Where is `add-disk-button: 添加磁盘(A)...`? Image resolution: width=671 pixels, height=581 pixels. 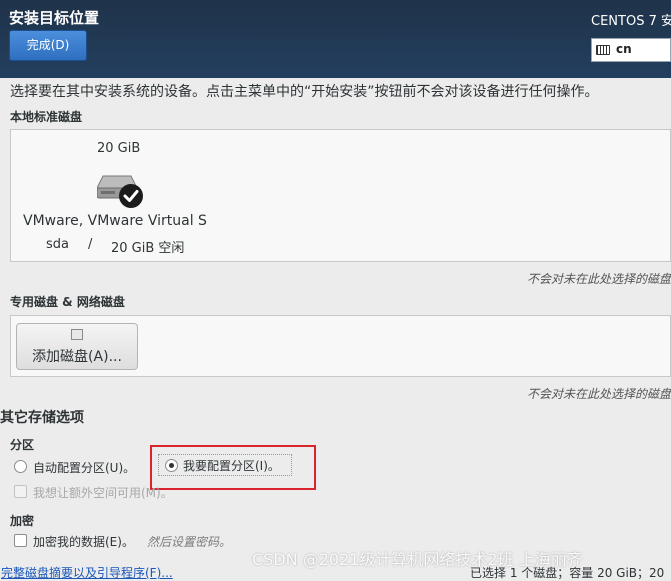 add-disk-button: 添加磁盘(A)... is located at coordinates (77, 346).